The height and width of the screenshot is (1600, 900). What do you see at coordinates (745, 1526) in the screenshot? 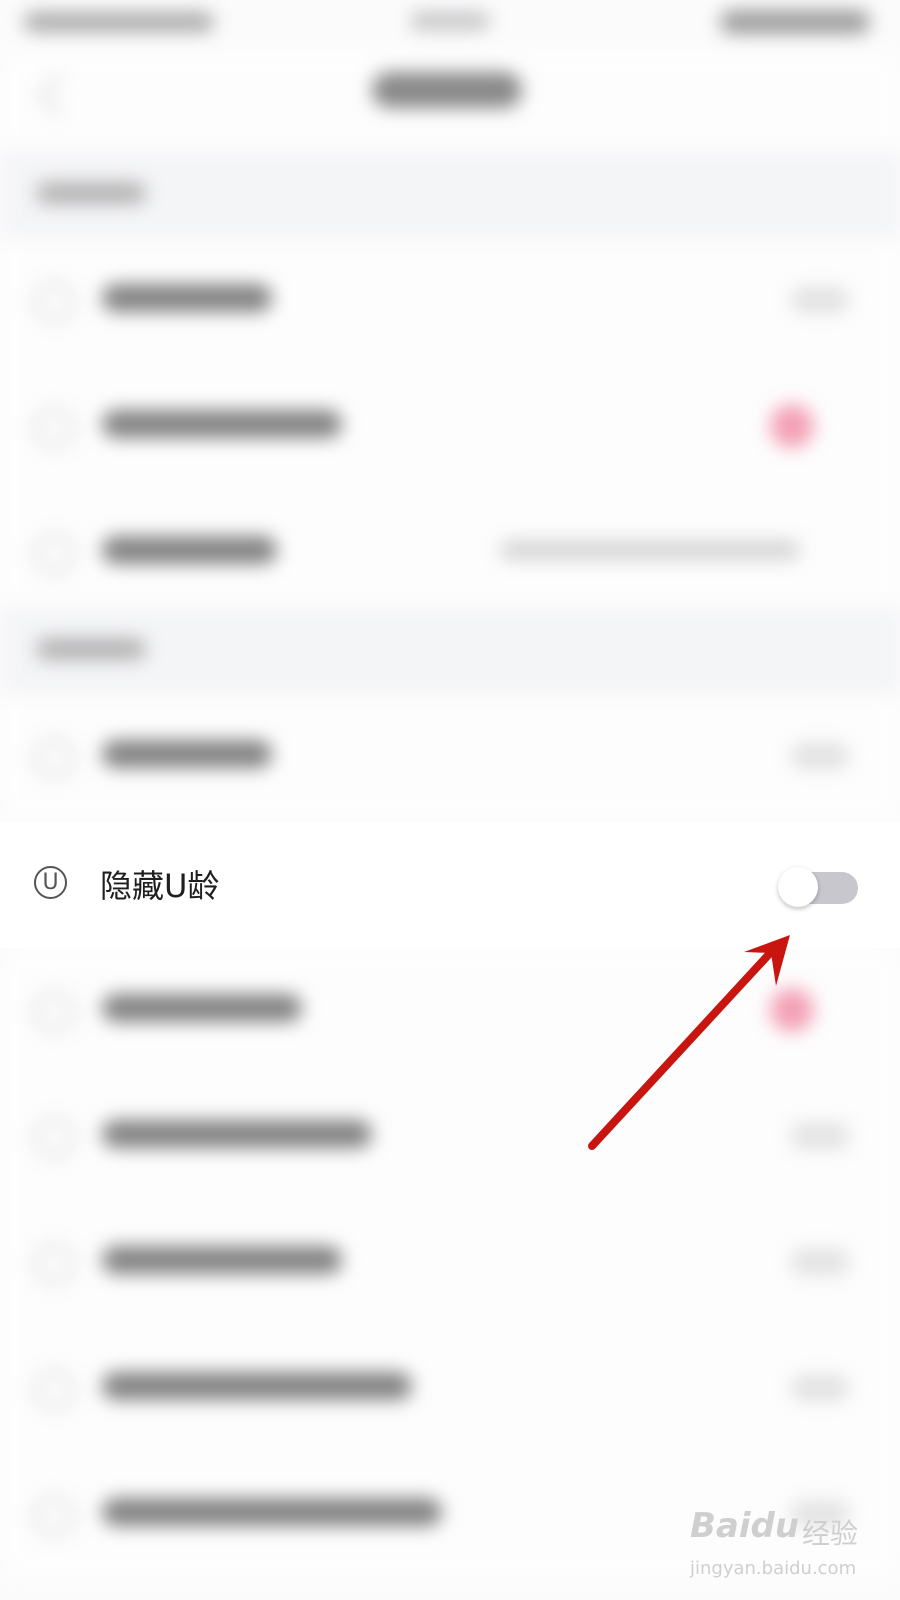
I see `baidu-logo-text: Baidu` at bounding box center [745, 1526].